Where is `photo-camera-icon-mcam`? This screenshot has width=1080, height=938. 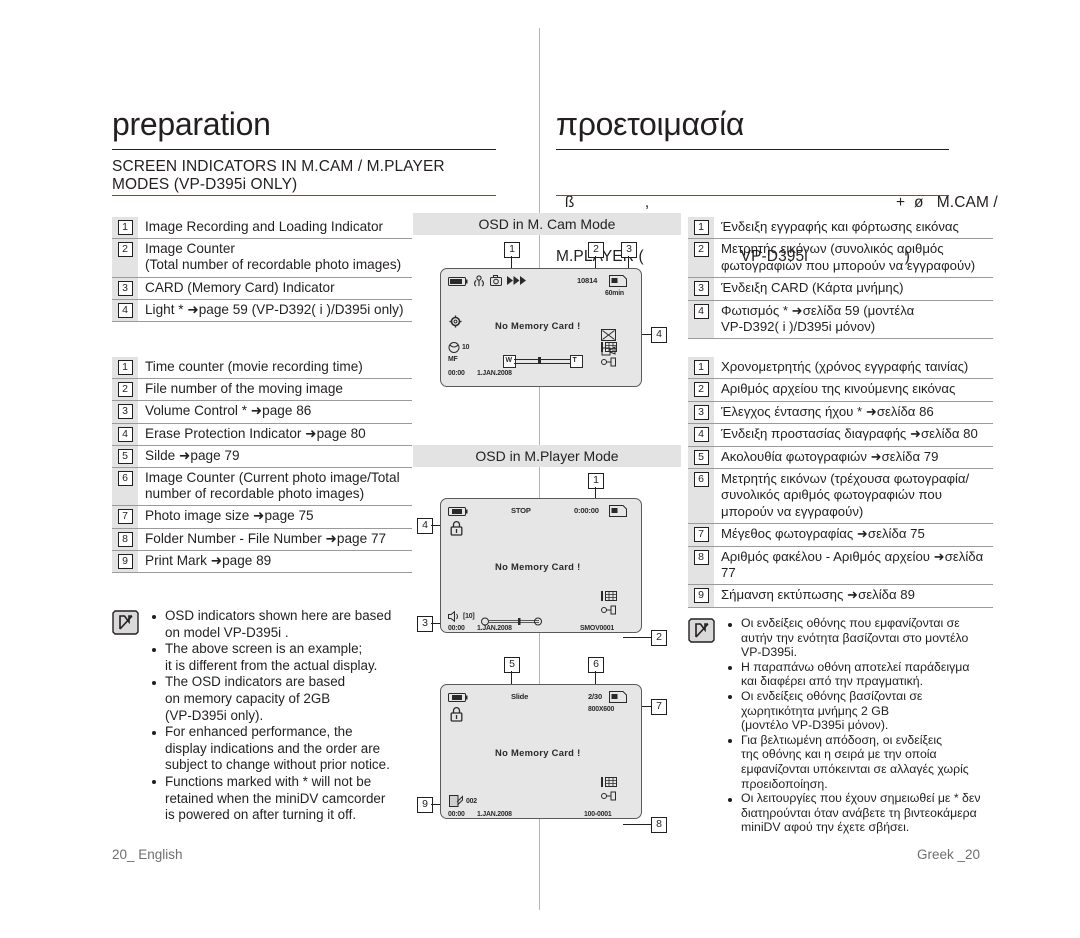
photo-camera-icon-mcam is located at coordinates (496, 280).